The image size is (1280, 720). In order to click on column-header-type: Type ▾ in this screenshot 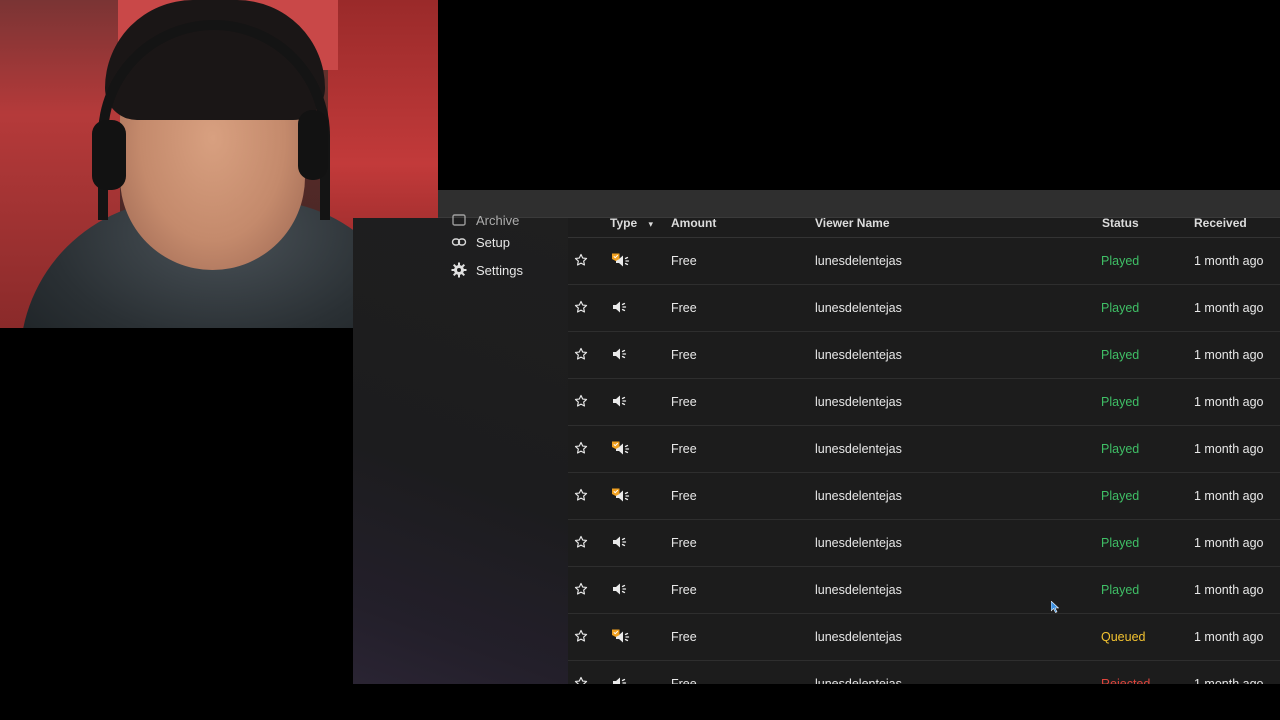, I will do `click(631, 224)`.